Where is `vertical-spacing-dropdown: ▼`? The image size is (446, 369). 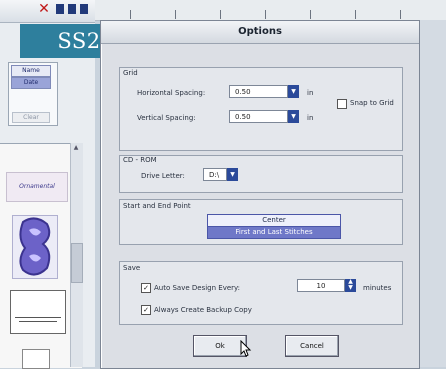
vertical-spacing-dropdown: ▼ is located at coordinates (293, 116).